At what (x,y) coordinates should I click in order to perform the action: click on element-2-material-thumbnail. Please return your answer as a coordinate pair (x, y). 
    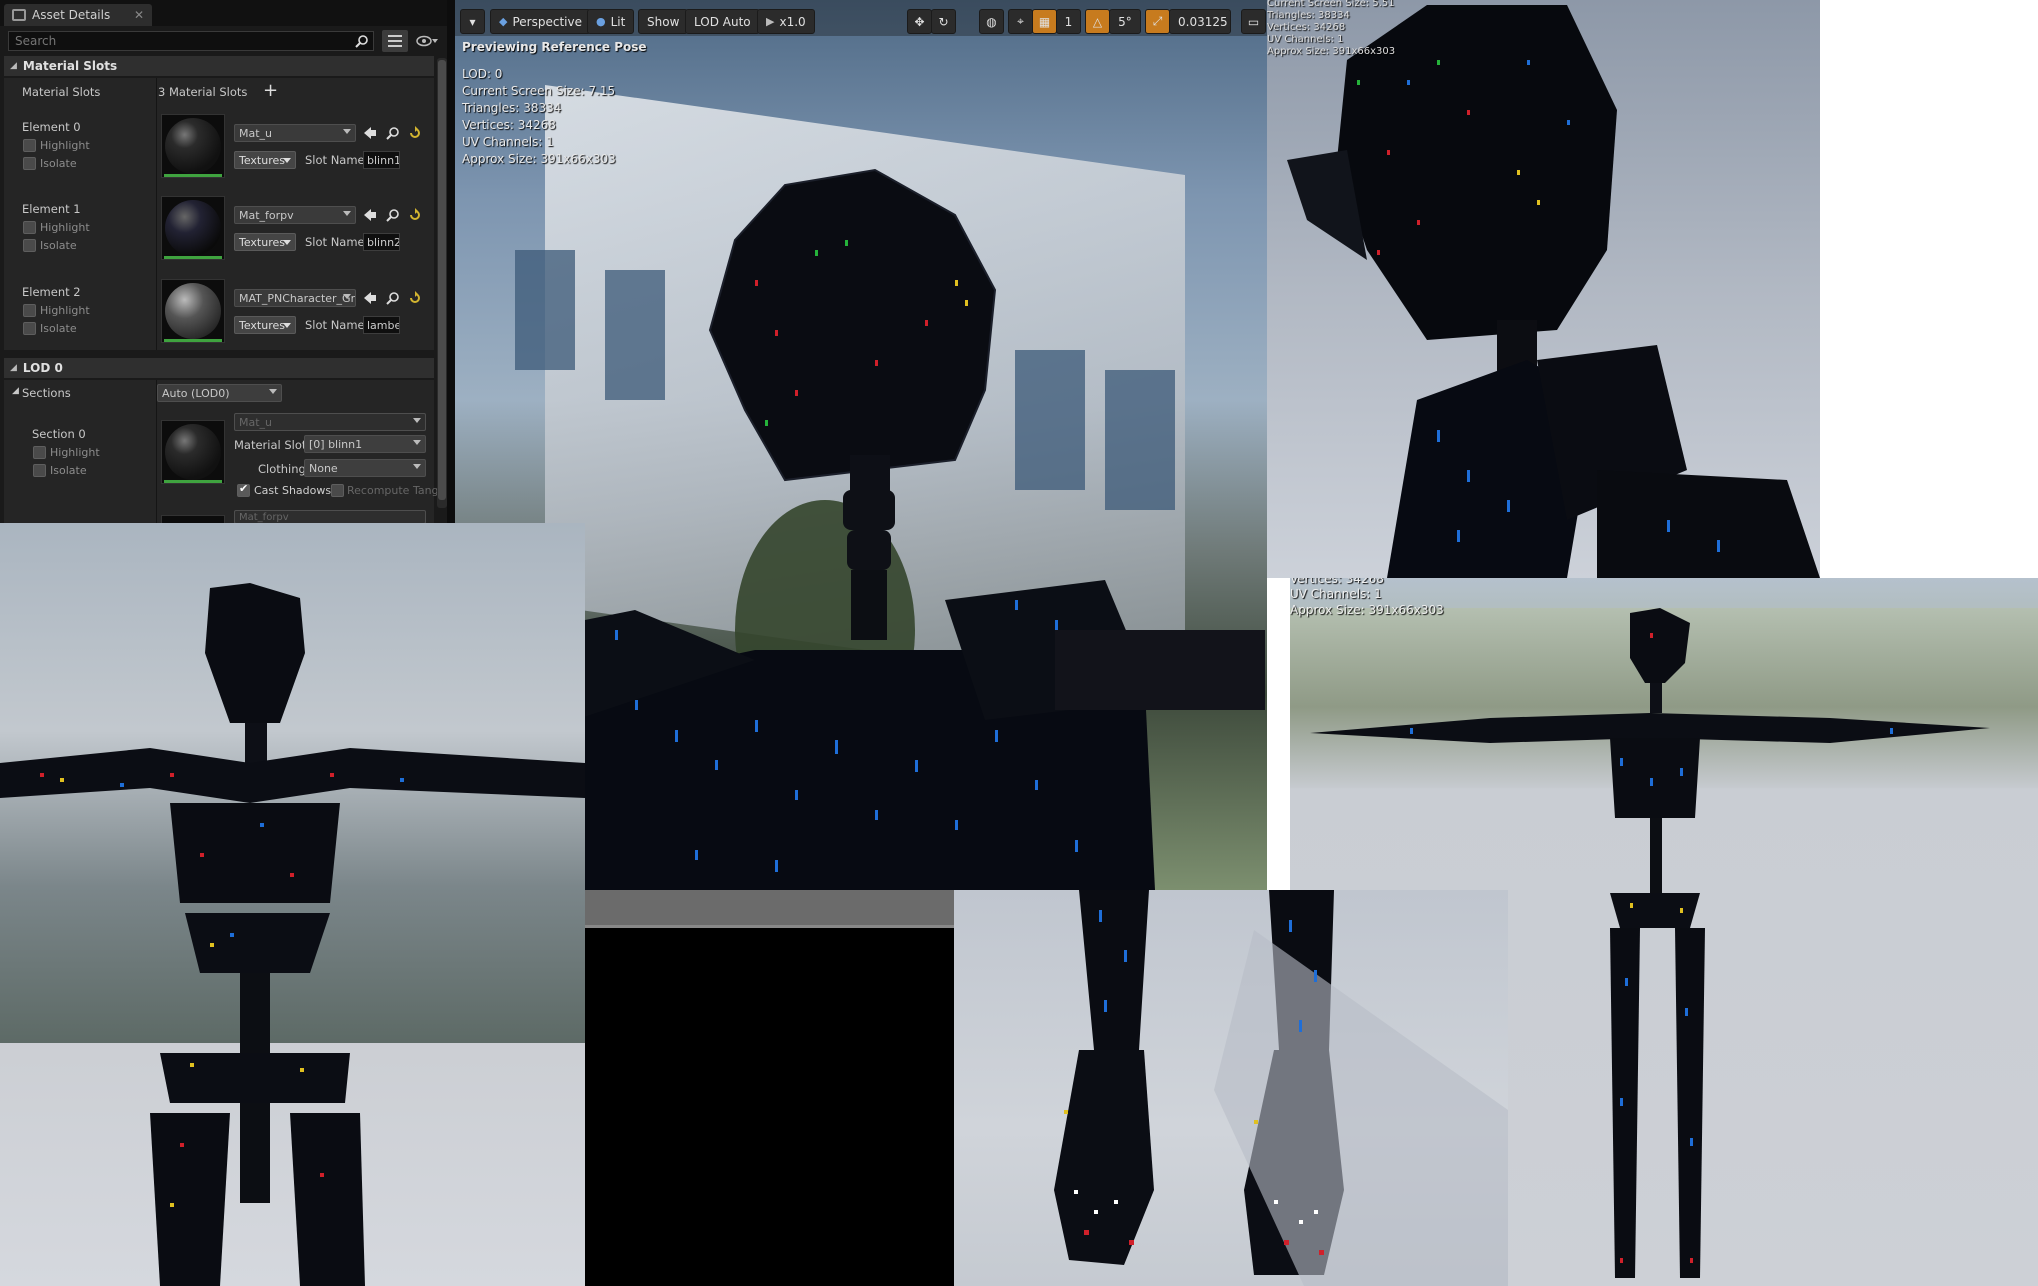
    Looking at the image, I should click on (193, 311).